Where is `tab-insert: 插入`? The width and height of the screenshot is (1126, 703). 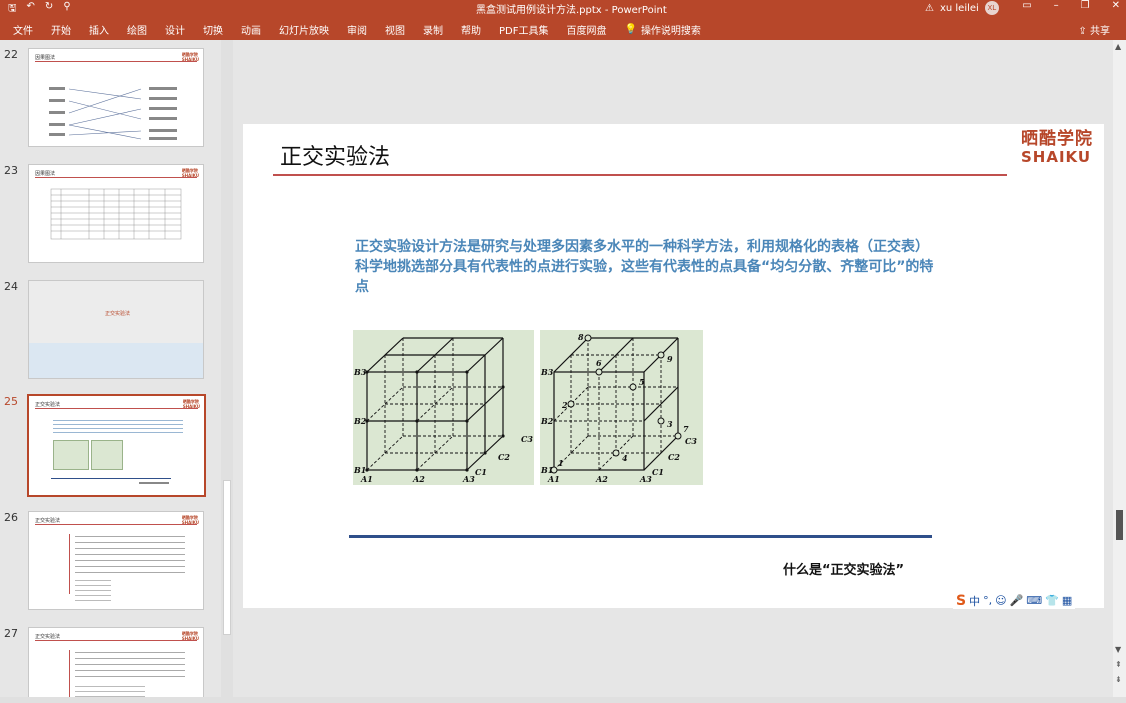
tab-insert: 插入 is located at coordinates (99, 29).